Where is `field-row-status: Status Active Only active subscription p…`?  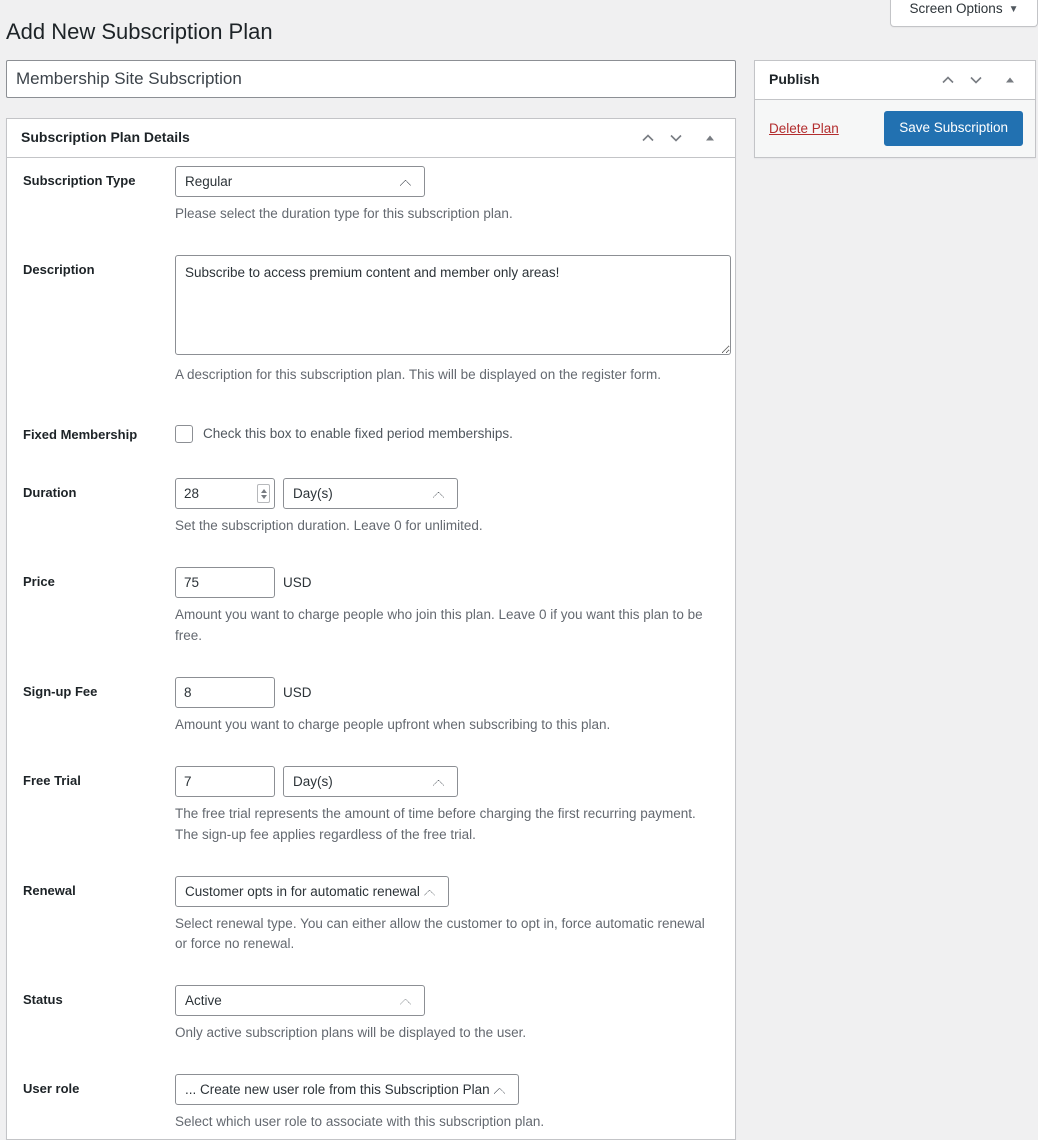 field-row-status: Status Active Only active subscription p… is located at coordinates (371, 1010).